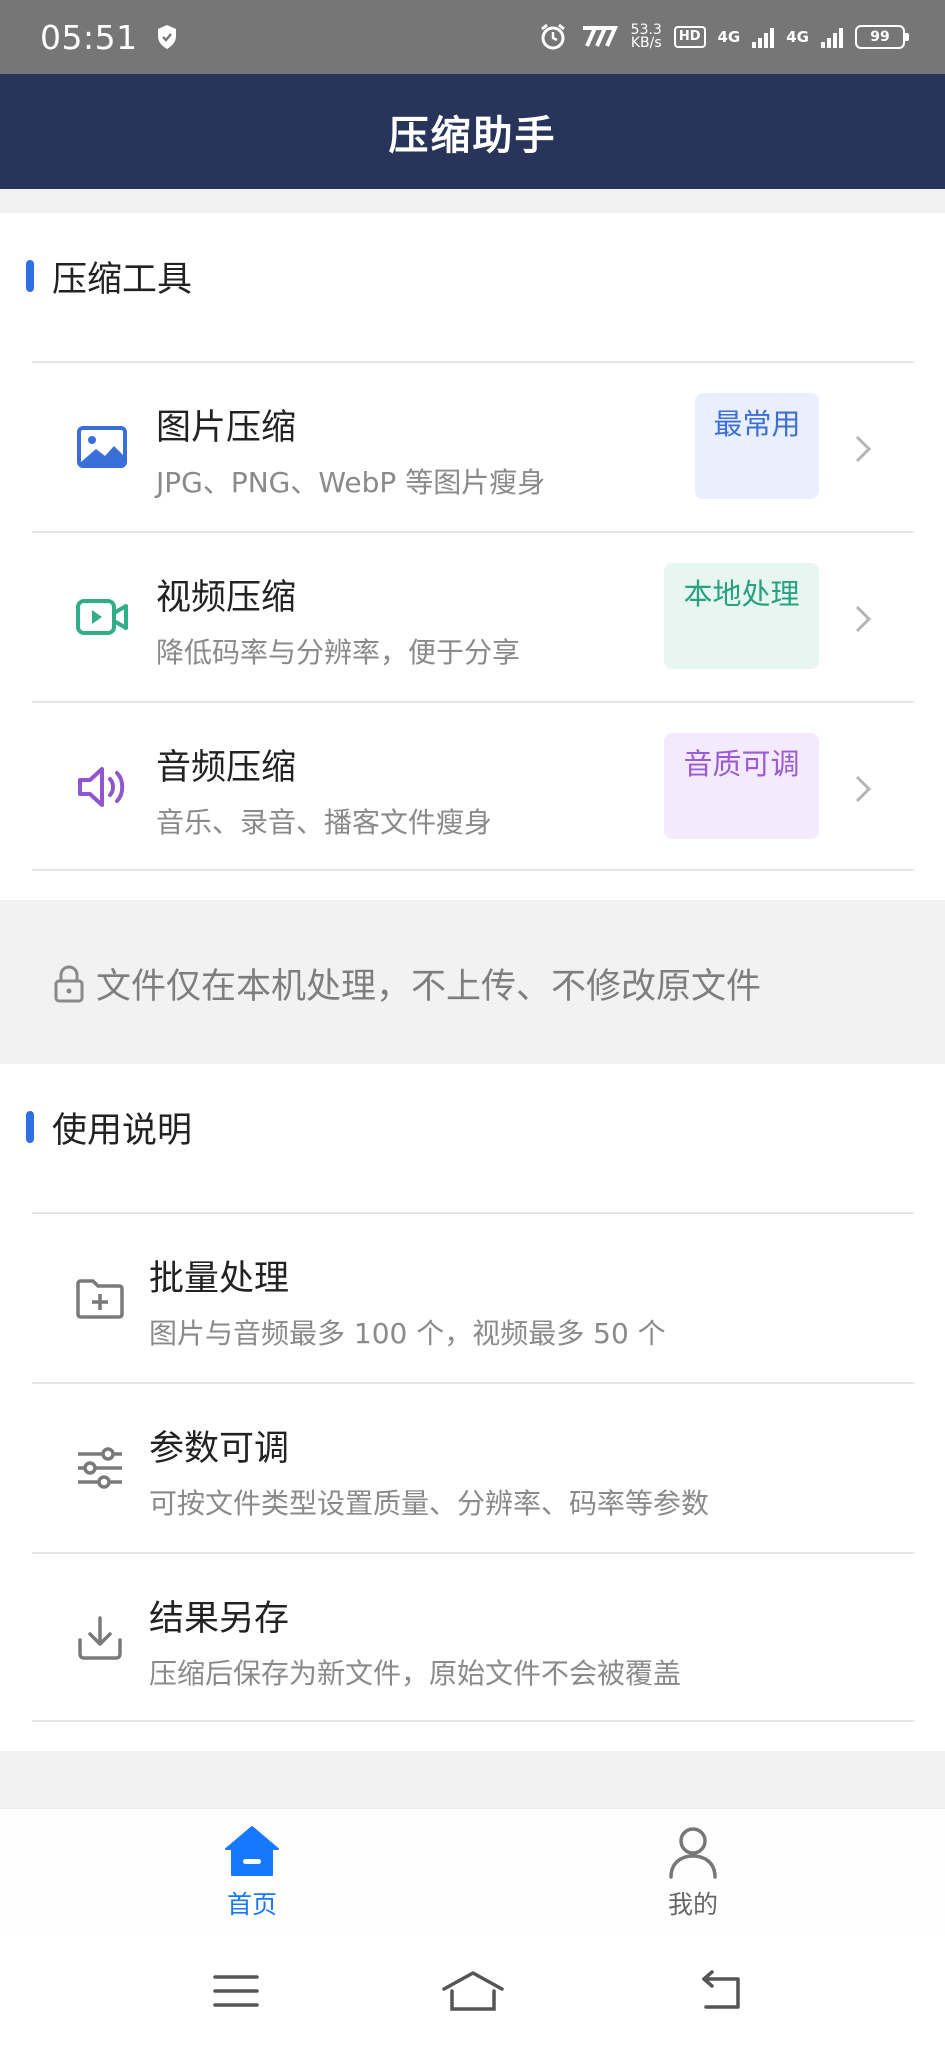 This screenshot has width=945, height=2048. I want to click on network-type-2: 4G, so click(797, 37).